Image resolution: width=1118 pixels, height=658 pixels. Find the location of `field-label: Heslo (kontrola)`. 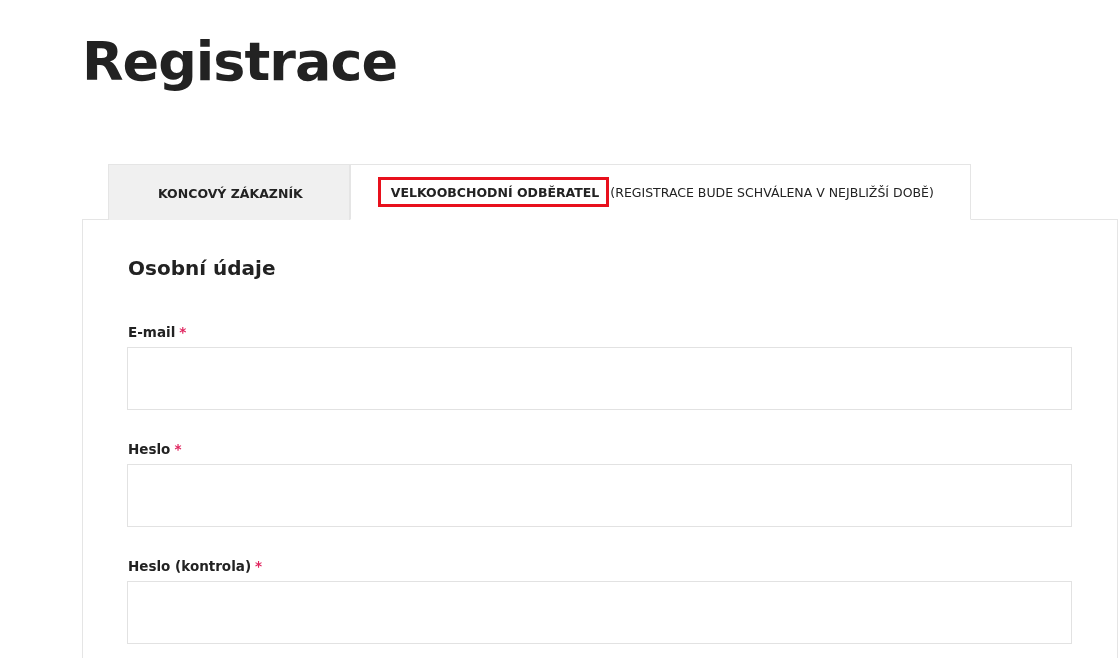

field-label: Heslo (kontrola) is located at coordinates (190, 566).